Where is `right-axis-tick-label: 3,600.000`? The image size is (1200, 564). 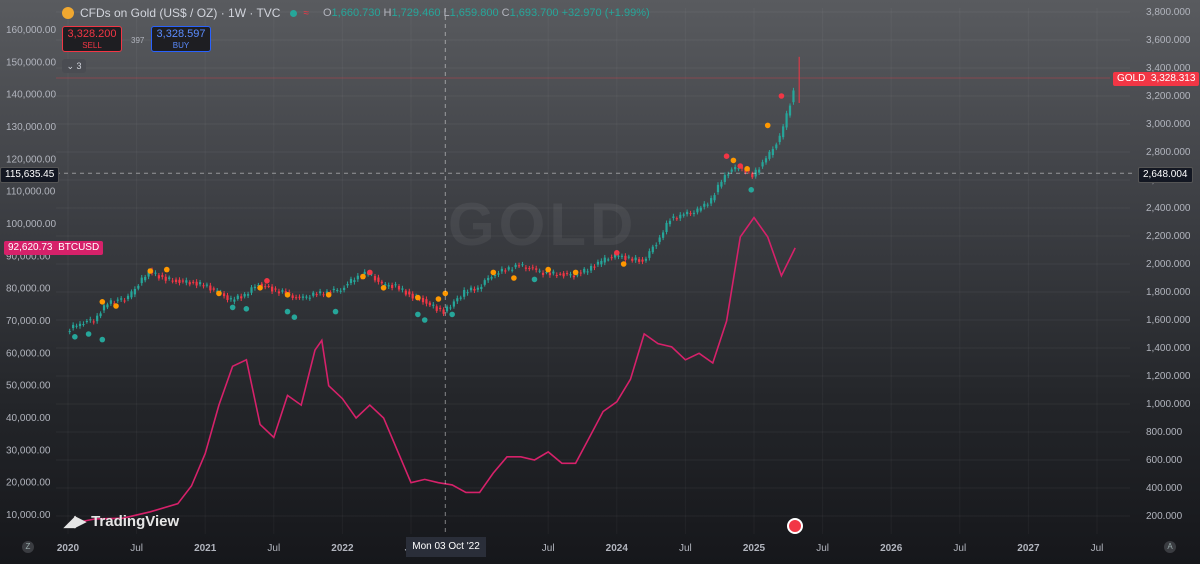 right-axis-tick-label: 3,600.000 is located at coordinates (1168, 40).